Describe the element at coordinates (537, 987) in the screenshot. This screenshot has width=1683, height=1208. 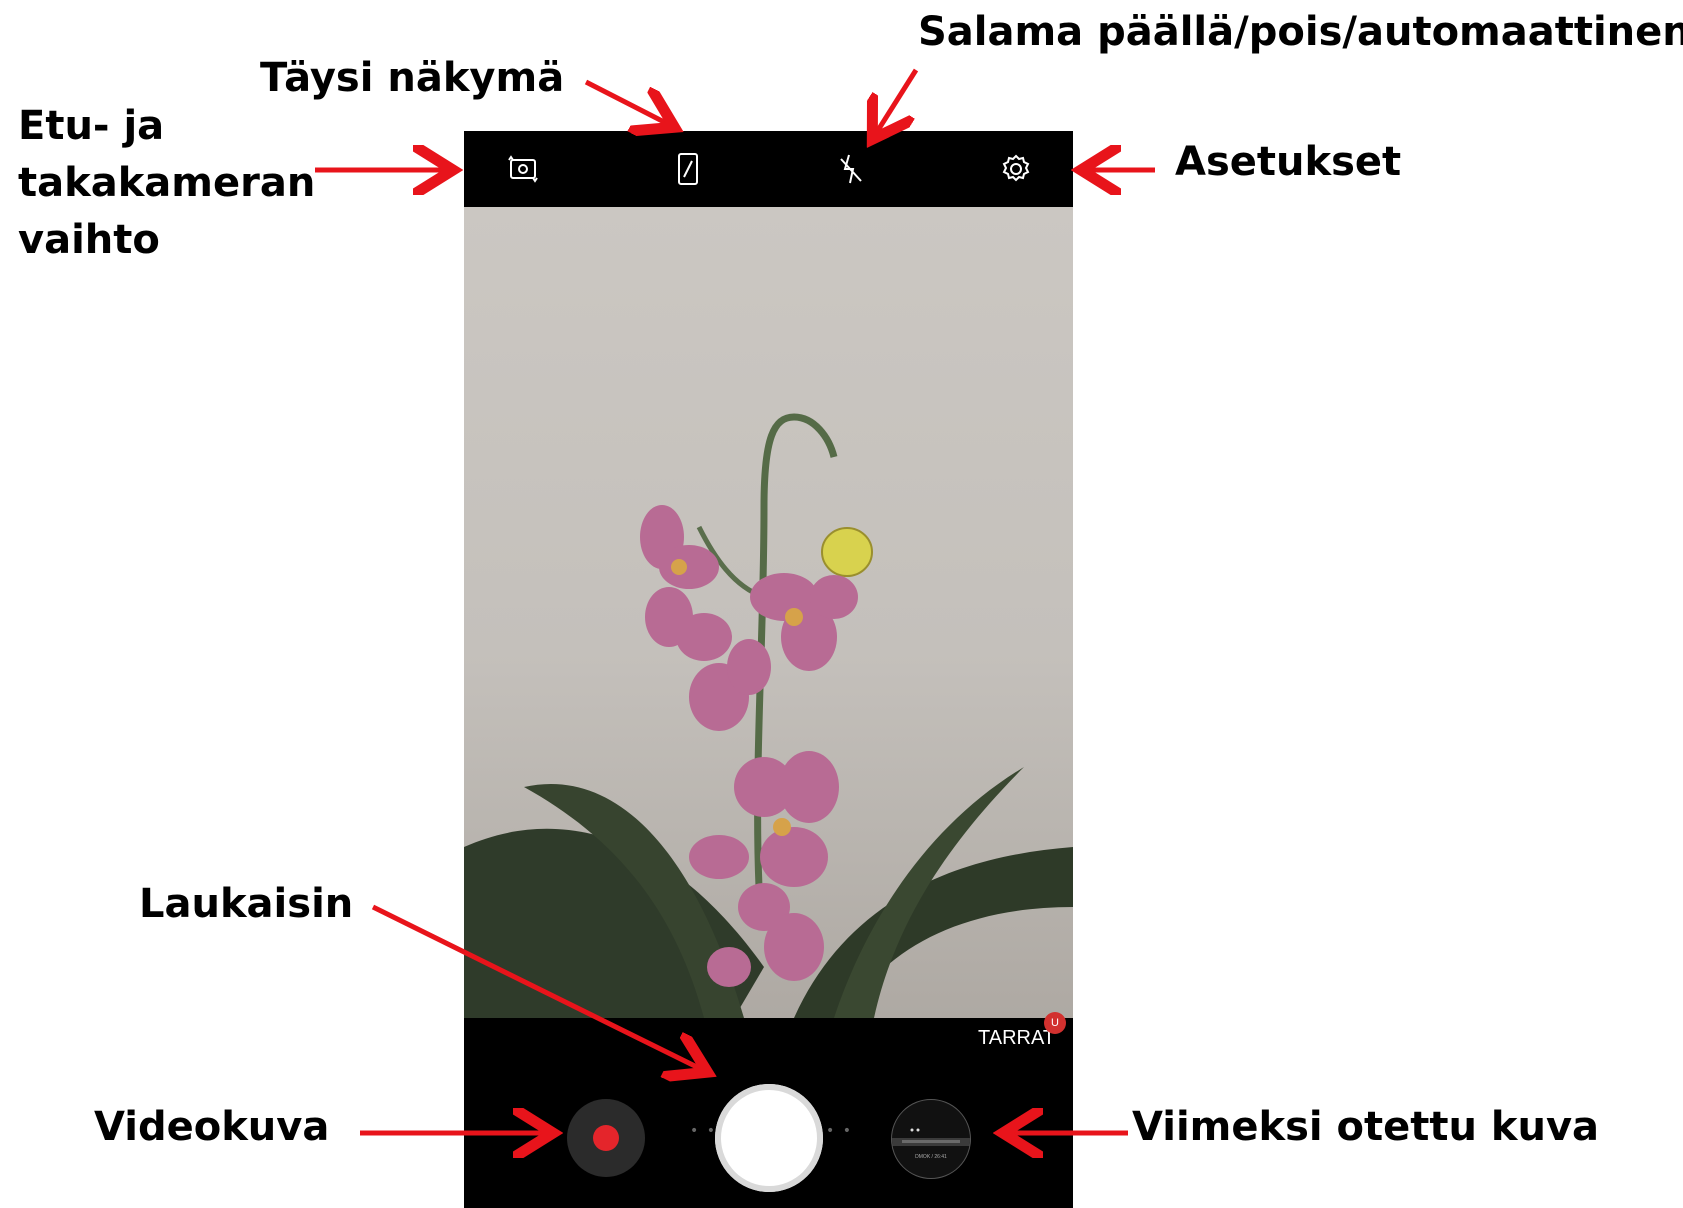
I see `shutter-arrow` at that location.